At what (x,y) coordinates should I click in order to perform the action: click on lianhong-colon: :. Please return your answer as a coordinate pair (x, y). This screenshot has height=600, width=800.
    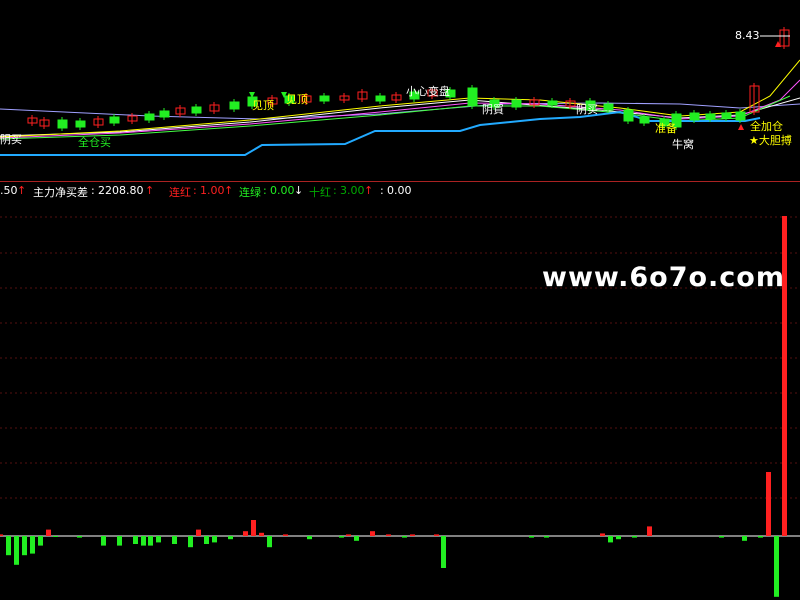
    Looking at the image, I should click on (195, 190).